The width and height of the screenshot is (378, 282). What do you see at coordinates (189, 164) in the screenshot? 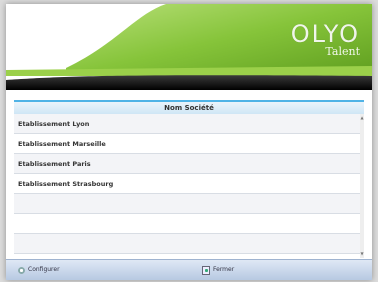
I see `table-row: Etablissement Paris` at bounding box center [189, 164].